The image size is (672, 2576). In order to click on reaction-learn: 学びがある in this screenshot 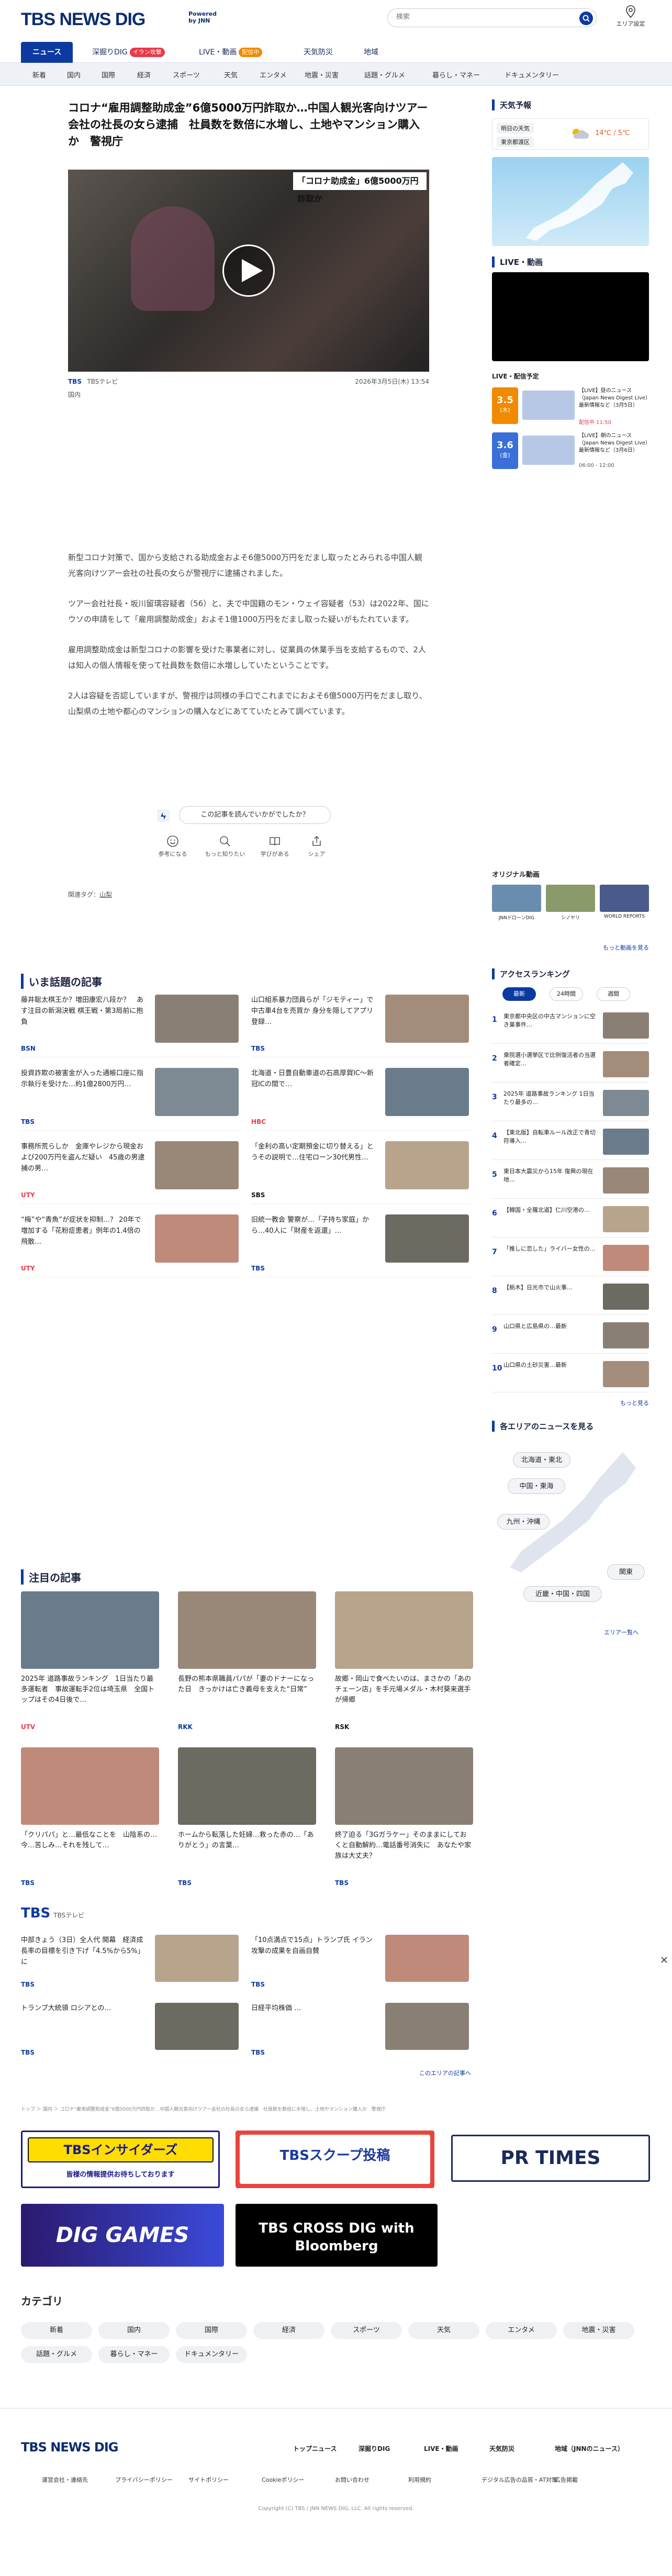, I will do `click(275, 846)`.